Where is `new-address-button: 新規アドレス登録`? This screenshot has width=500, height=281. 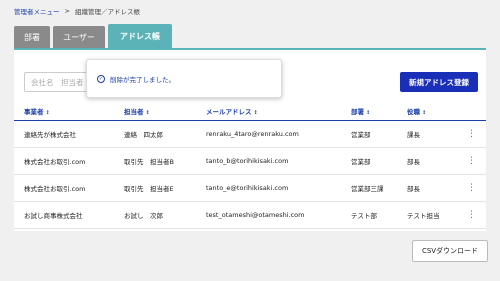
new-address-button: 新規アドレス登録 is located at coordinates (439, 82).